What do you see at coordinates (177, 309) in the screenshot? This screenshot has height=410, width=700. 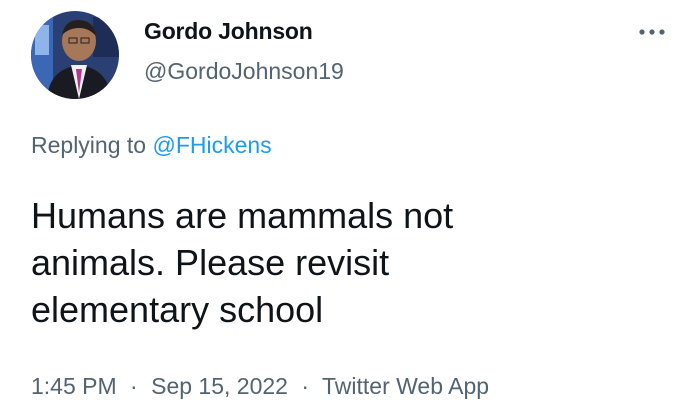 I see `tweet-text-line: elementary school` at bounding box center [177, 309].